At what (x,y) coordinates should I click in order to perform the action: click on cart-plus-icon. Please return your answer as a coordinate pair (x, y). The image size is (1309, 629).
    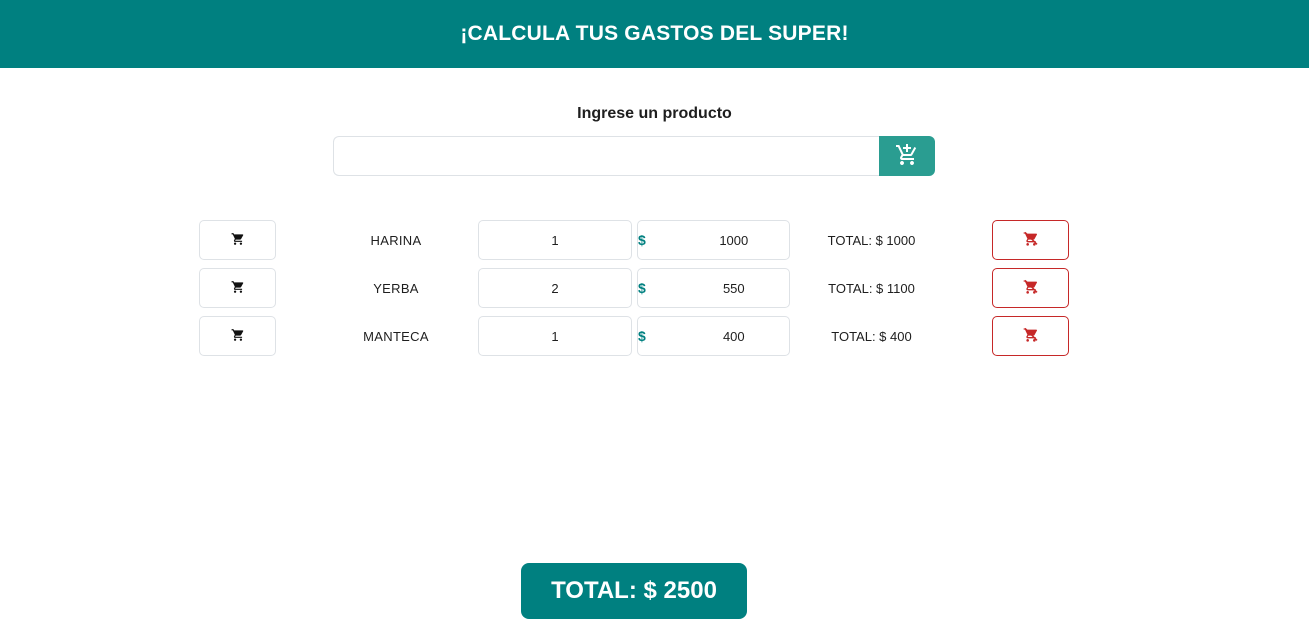
    Looking at the image, I should click on (907, 156).